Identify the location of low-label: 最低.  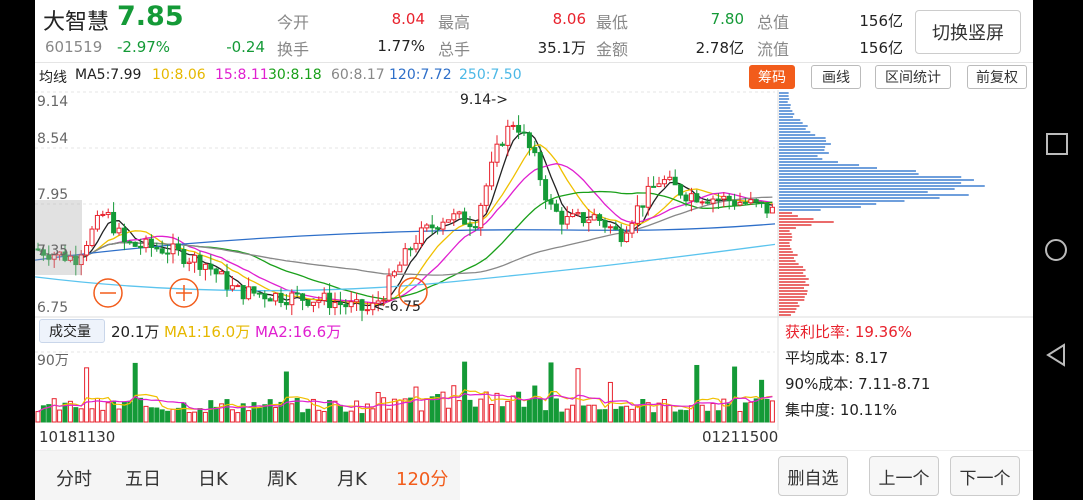
(612, 22).